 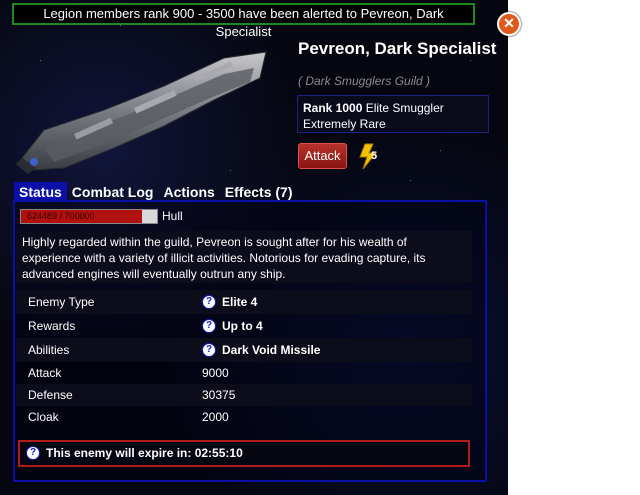 What do you see at coordinates (188, 192) in the screenshot?
I see `tab-actions: Actions` at bounding box center [188, 192].